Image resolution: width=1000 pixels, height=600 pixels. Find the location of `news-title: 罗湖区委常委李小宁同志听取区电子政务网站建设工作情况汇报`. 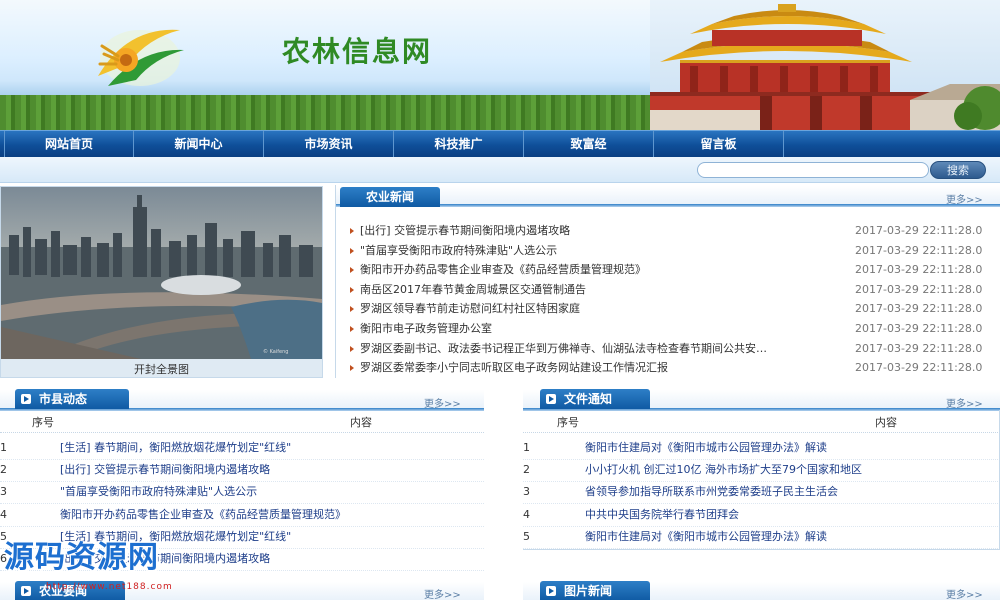

news-title: 罗湖区委常委李小宁同志听取区电子政务网站建设工作情况汇报 is located at coordinates (591, 368).